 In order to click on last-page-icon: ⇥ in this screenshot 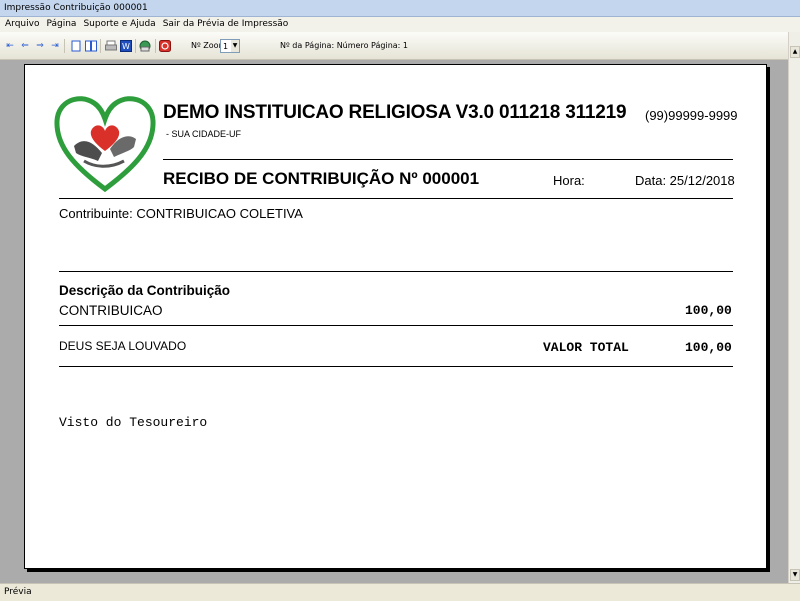, I will do `click(55, 46)`.